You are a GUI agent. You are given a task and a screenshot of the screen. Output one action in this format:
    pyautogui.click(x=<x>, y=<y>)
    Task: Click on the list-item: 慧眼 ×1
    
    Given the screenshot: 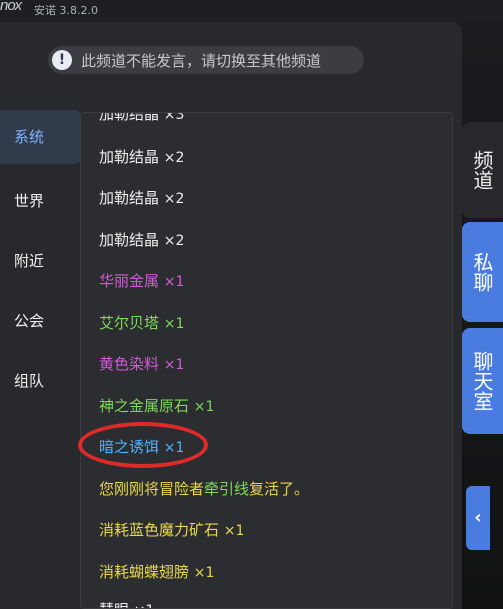 What is the action you would take?
    pyautogui.click(x=127, y=603)
    